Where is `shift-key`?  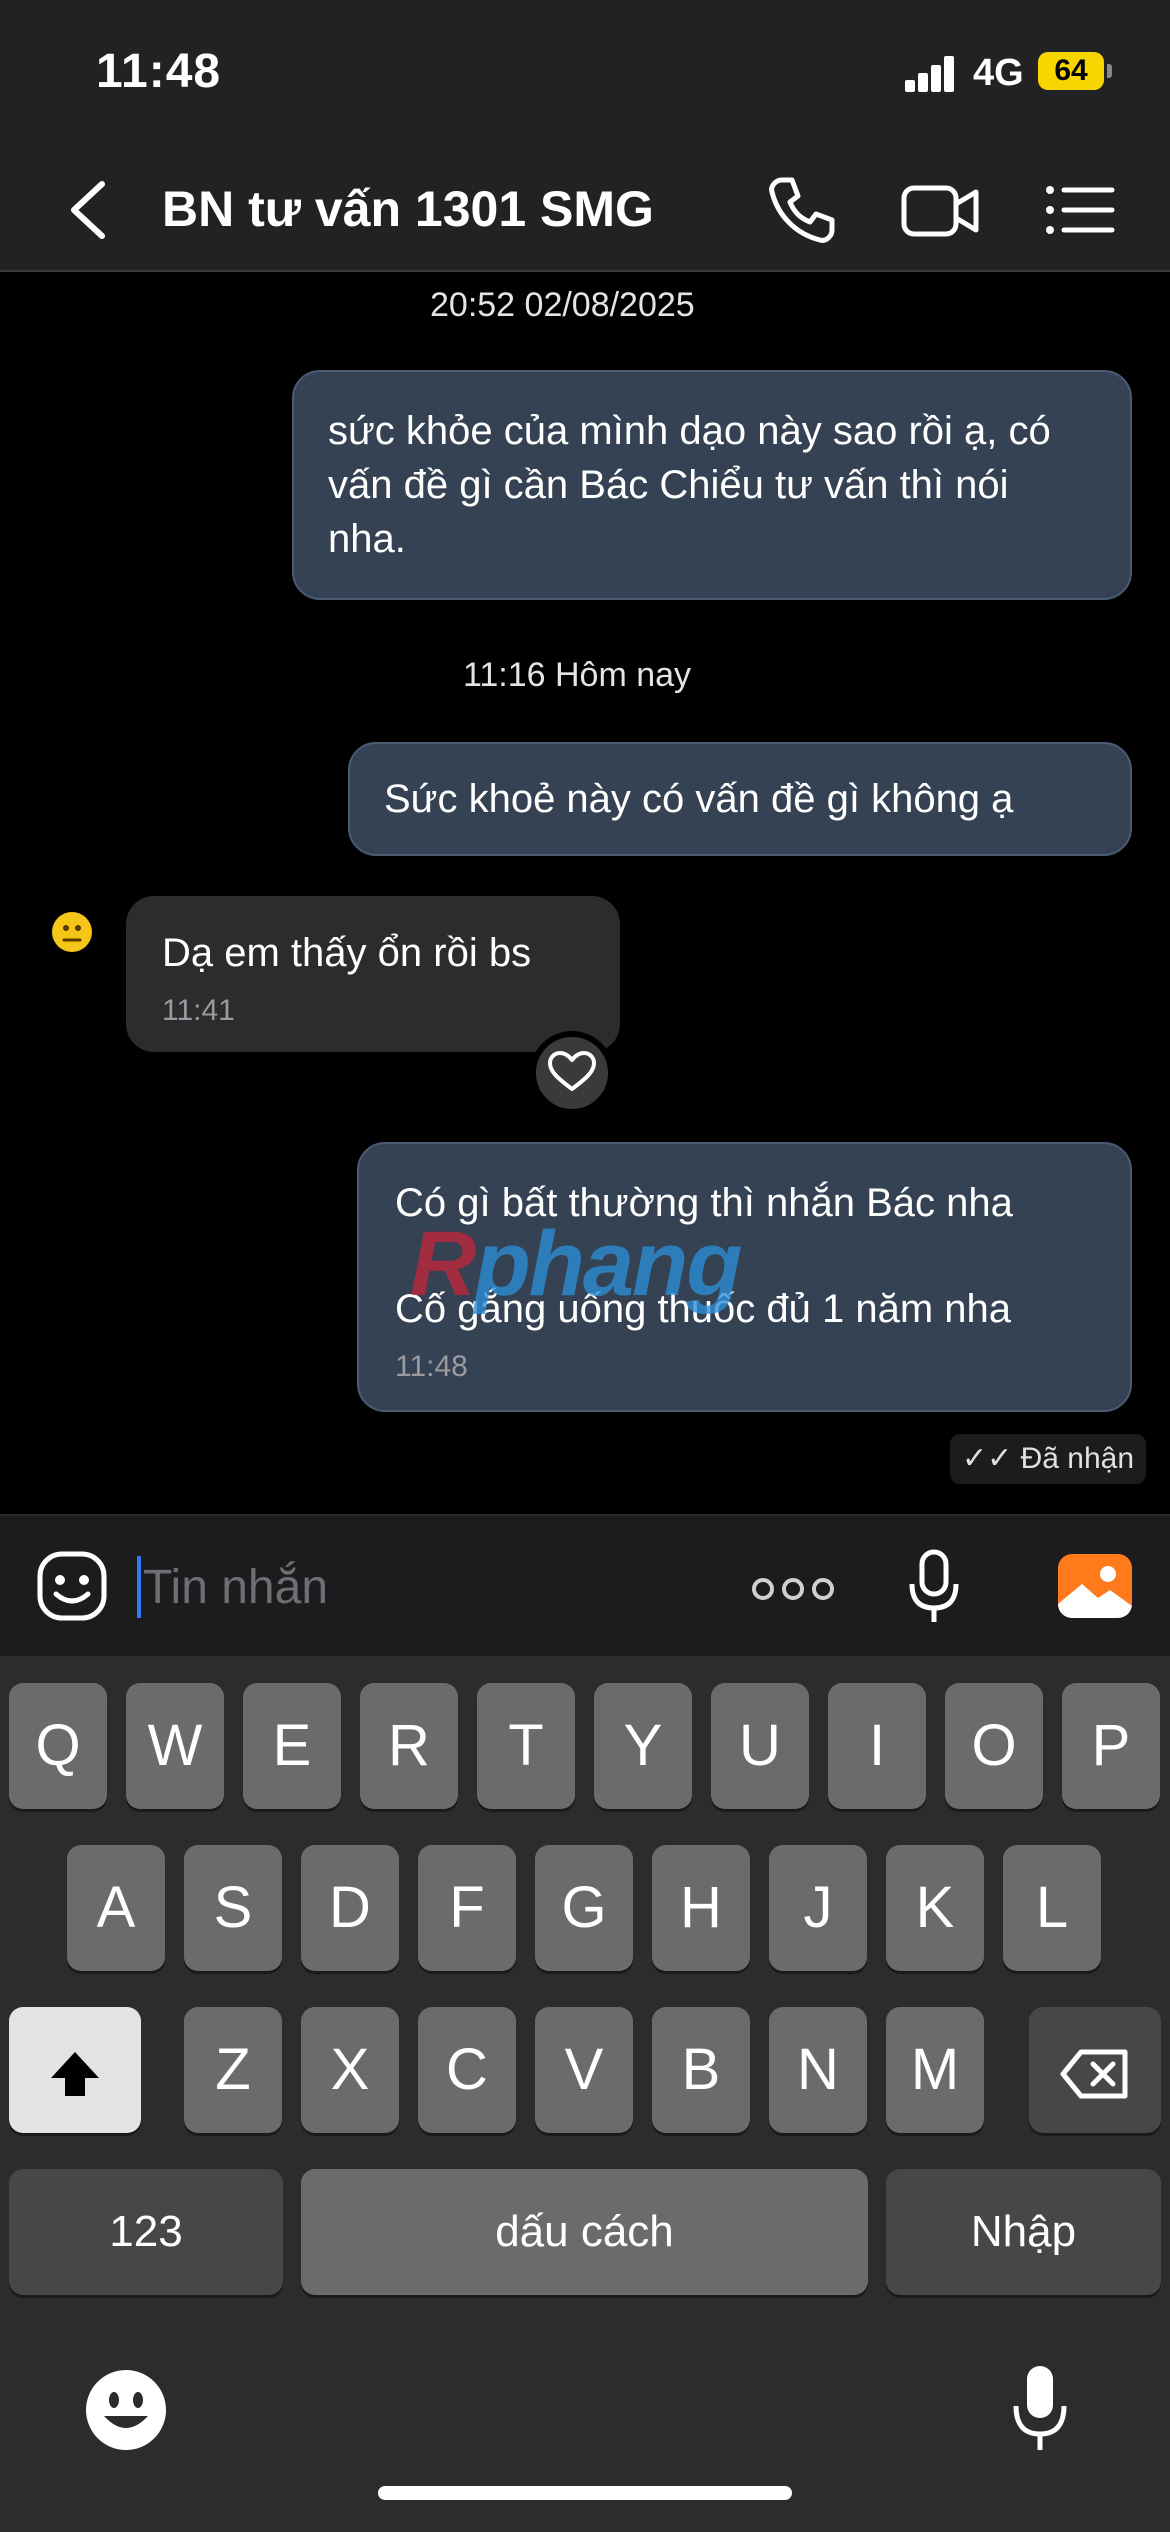
shift-key is located at coordinates (75, 2070).